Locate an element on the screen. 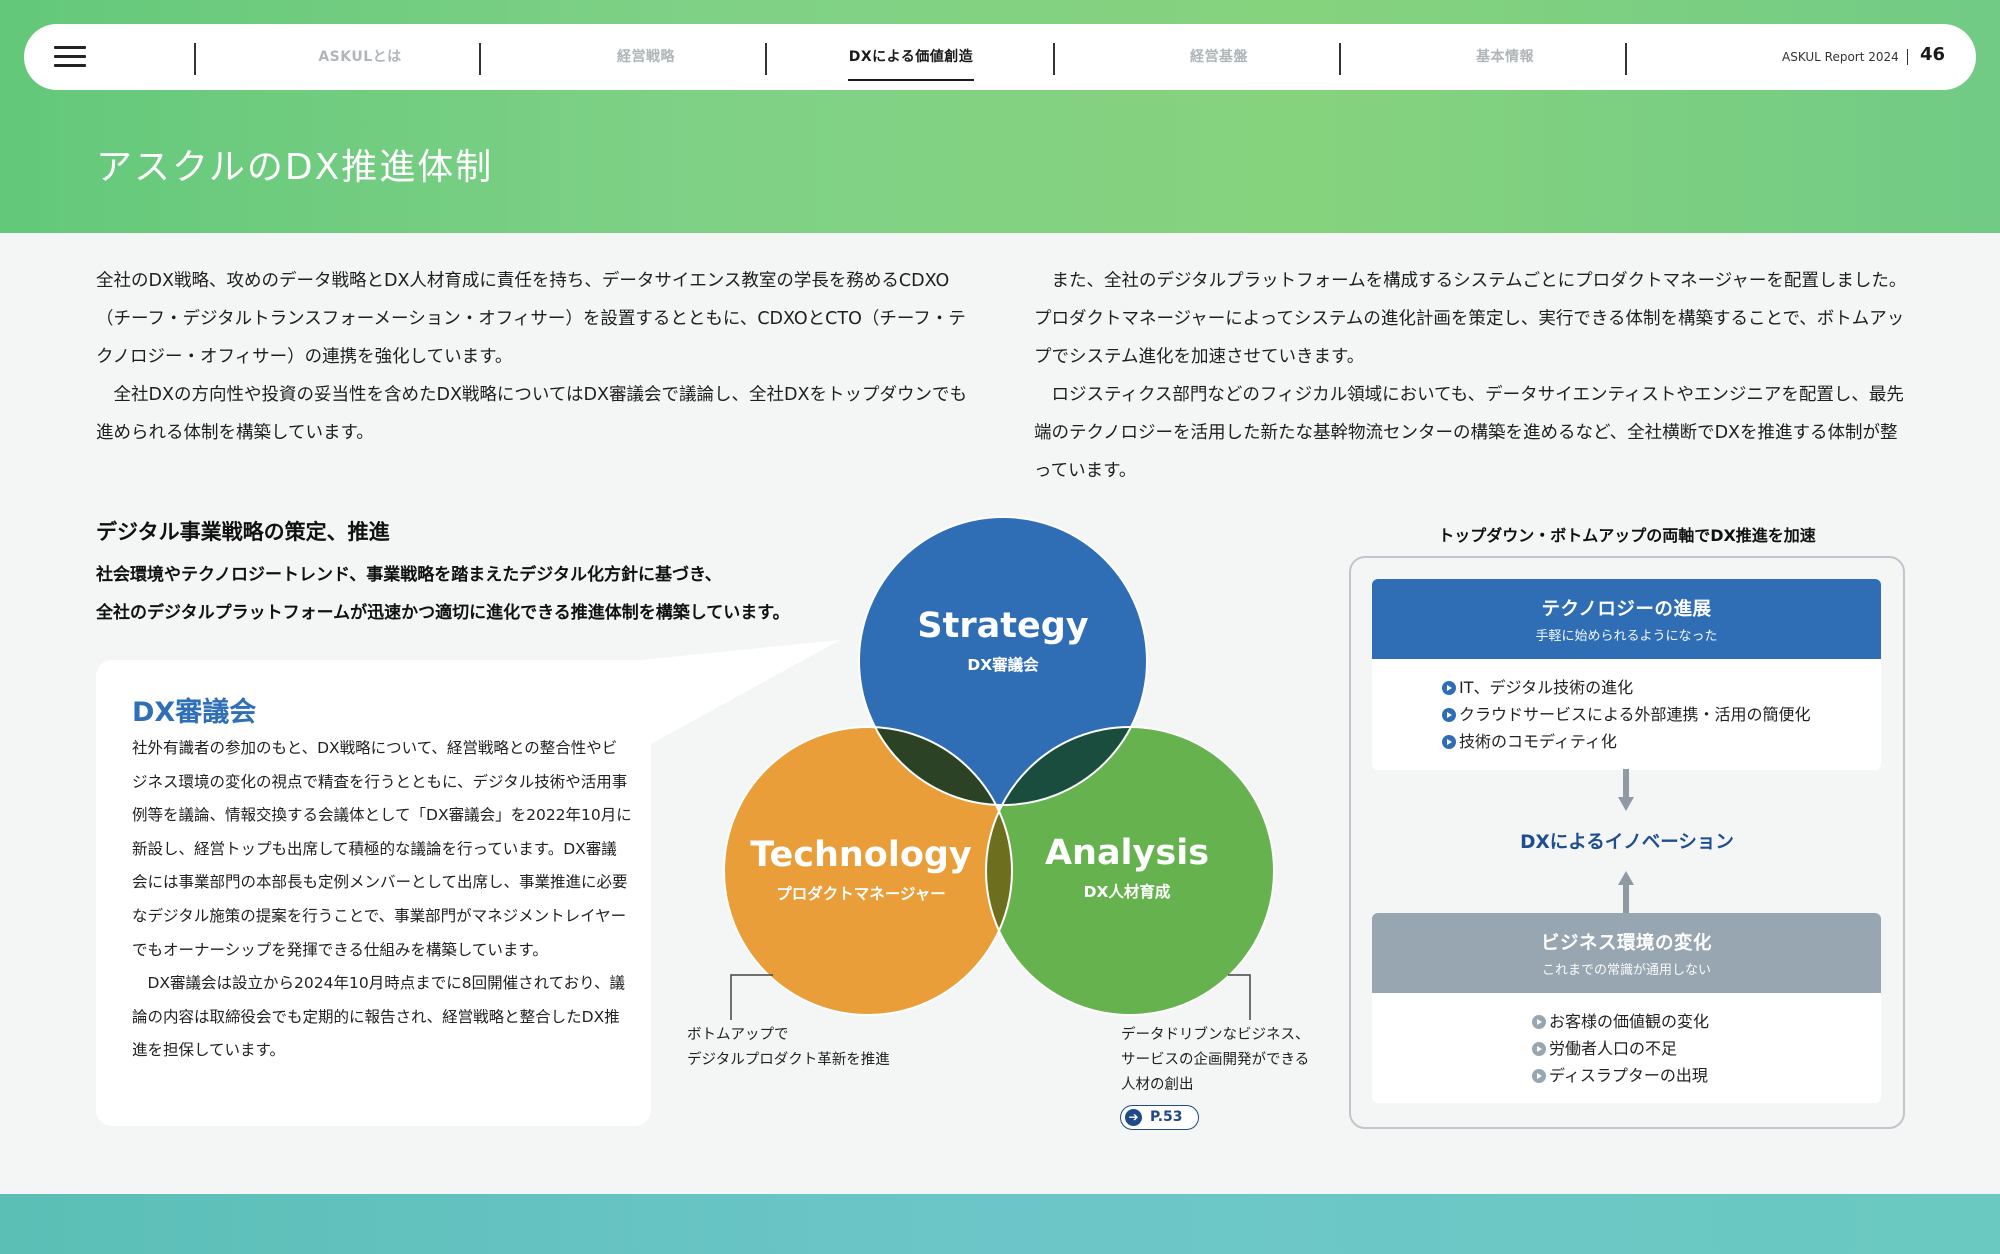 The height and width of the screenshot is (1254, 2000). card-title: DX審議会 is located at coordinates (194, 712).